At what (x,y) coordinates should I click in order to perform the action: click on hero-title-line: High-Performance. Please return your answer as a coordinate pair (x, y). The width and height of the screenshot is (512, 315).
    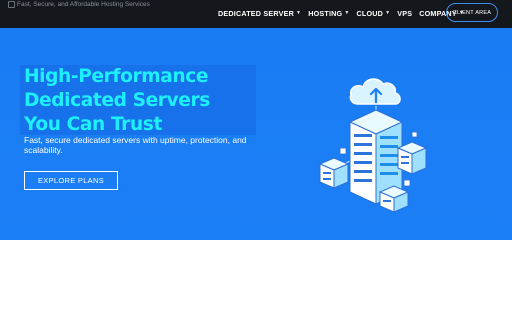
    Looking at the image, I should click on (116, 76).